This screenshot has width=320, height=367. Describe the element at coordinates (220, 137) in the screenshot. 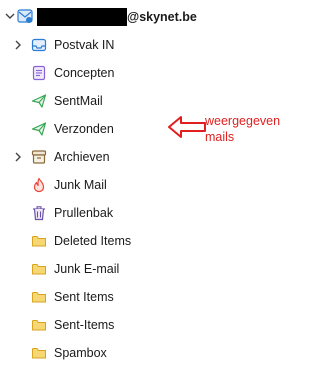

I see `annotation-line-2: mails` at that location.